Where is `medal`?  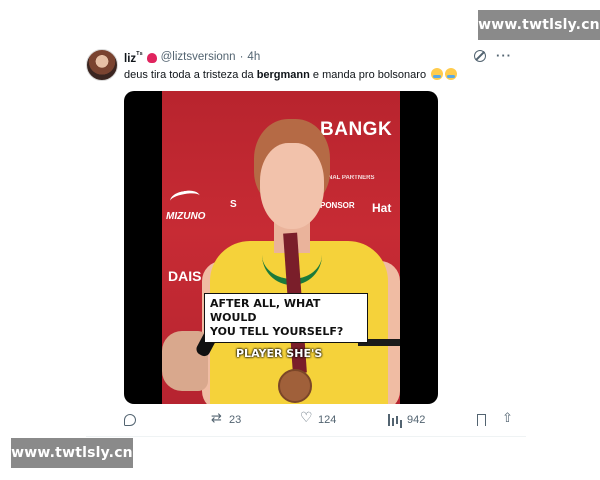
medal is located at coordinates (295, 386).